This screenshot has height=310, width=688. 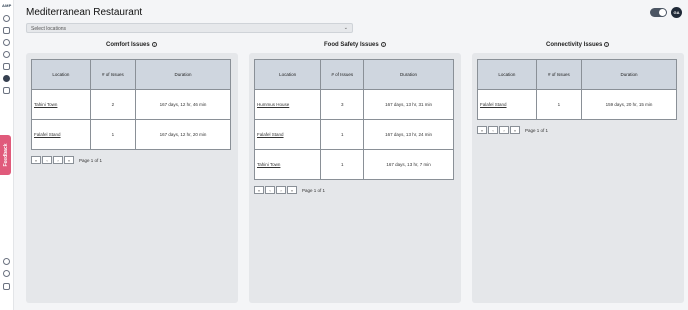 I want to click on table-row: Tahini Town 2 167 days, 12 hr, 46 min, so click(x=131, y=104).